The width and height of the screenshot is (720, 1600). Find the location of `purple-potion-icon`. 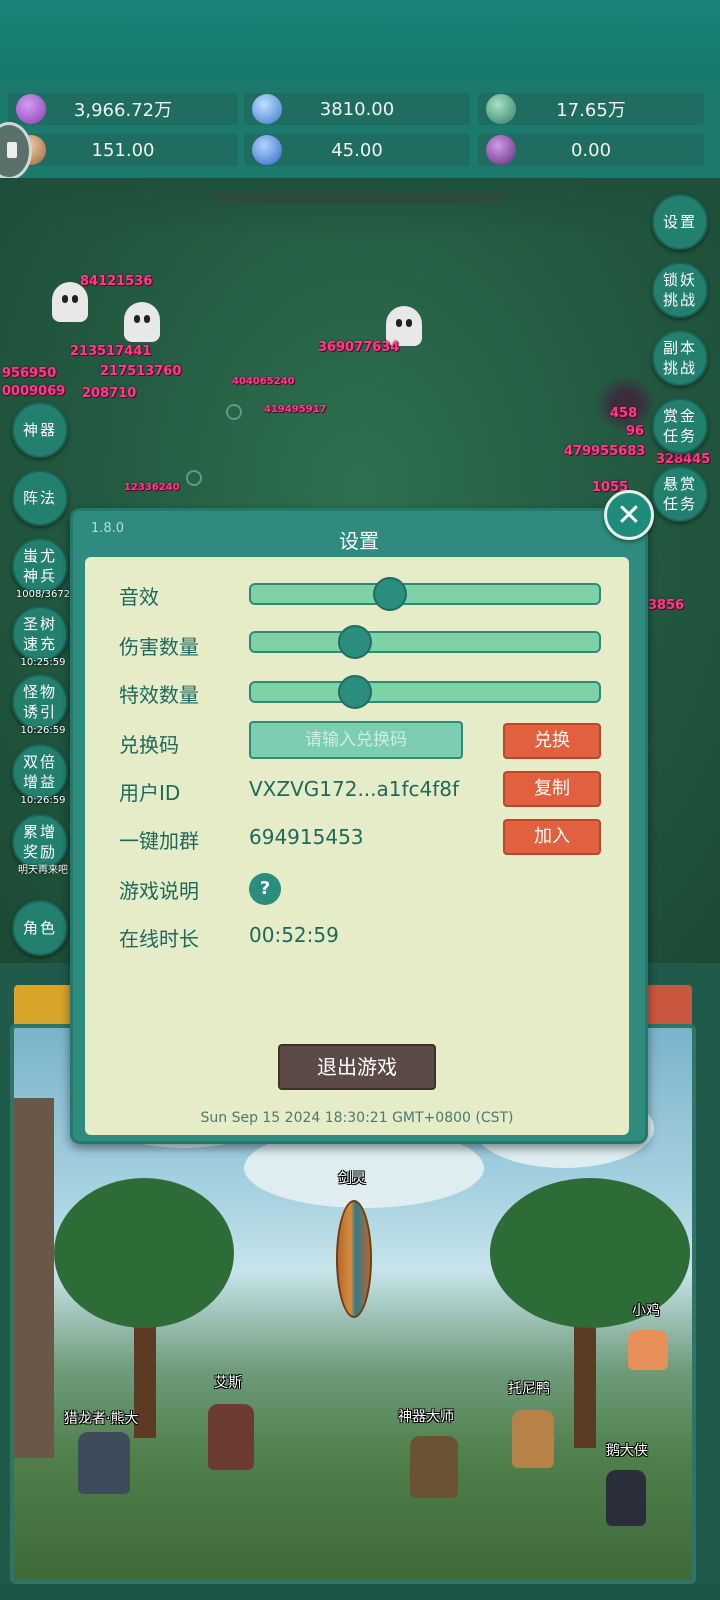

purple-potion-icon is located at coordinates (501, 150).